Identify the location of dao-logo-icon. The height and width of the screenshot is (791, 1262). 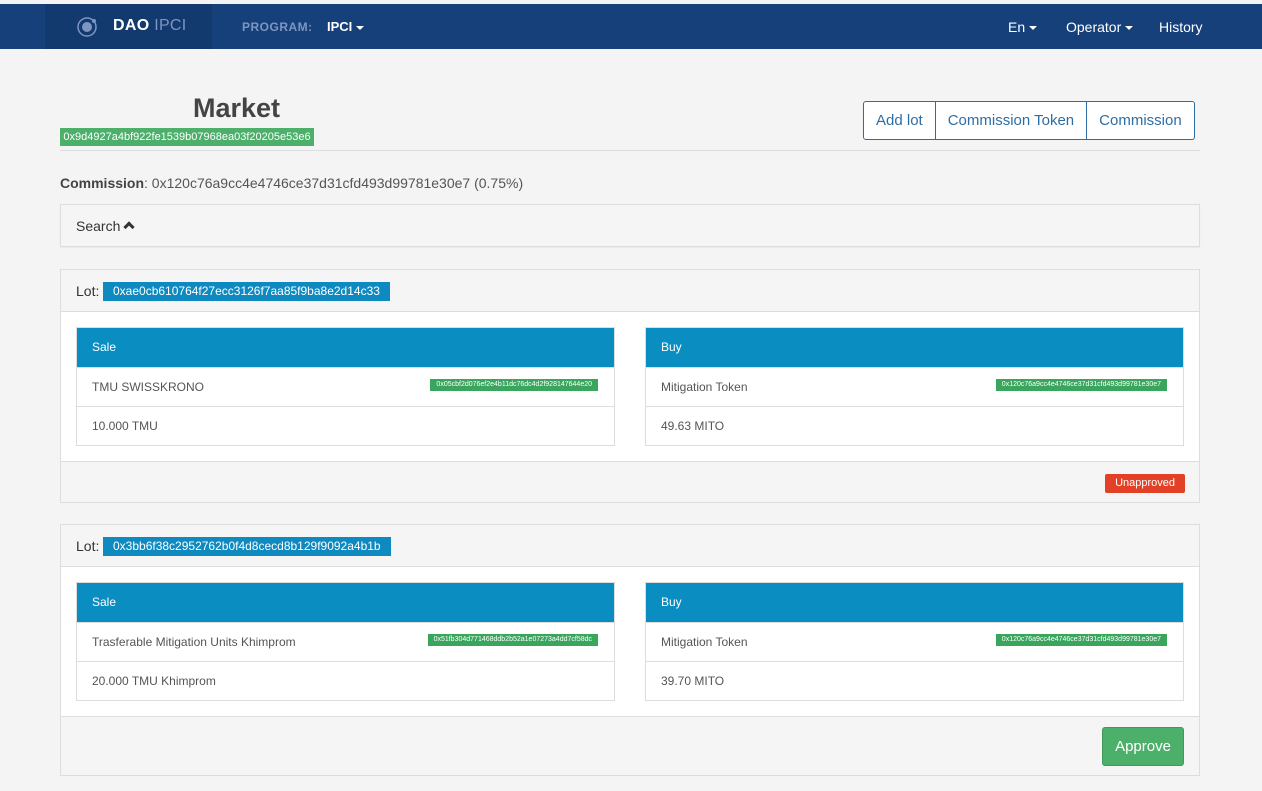
(87, 27).